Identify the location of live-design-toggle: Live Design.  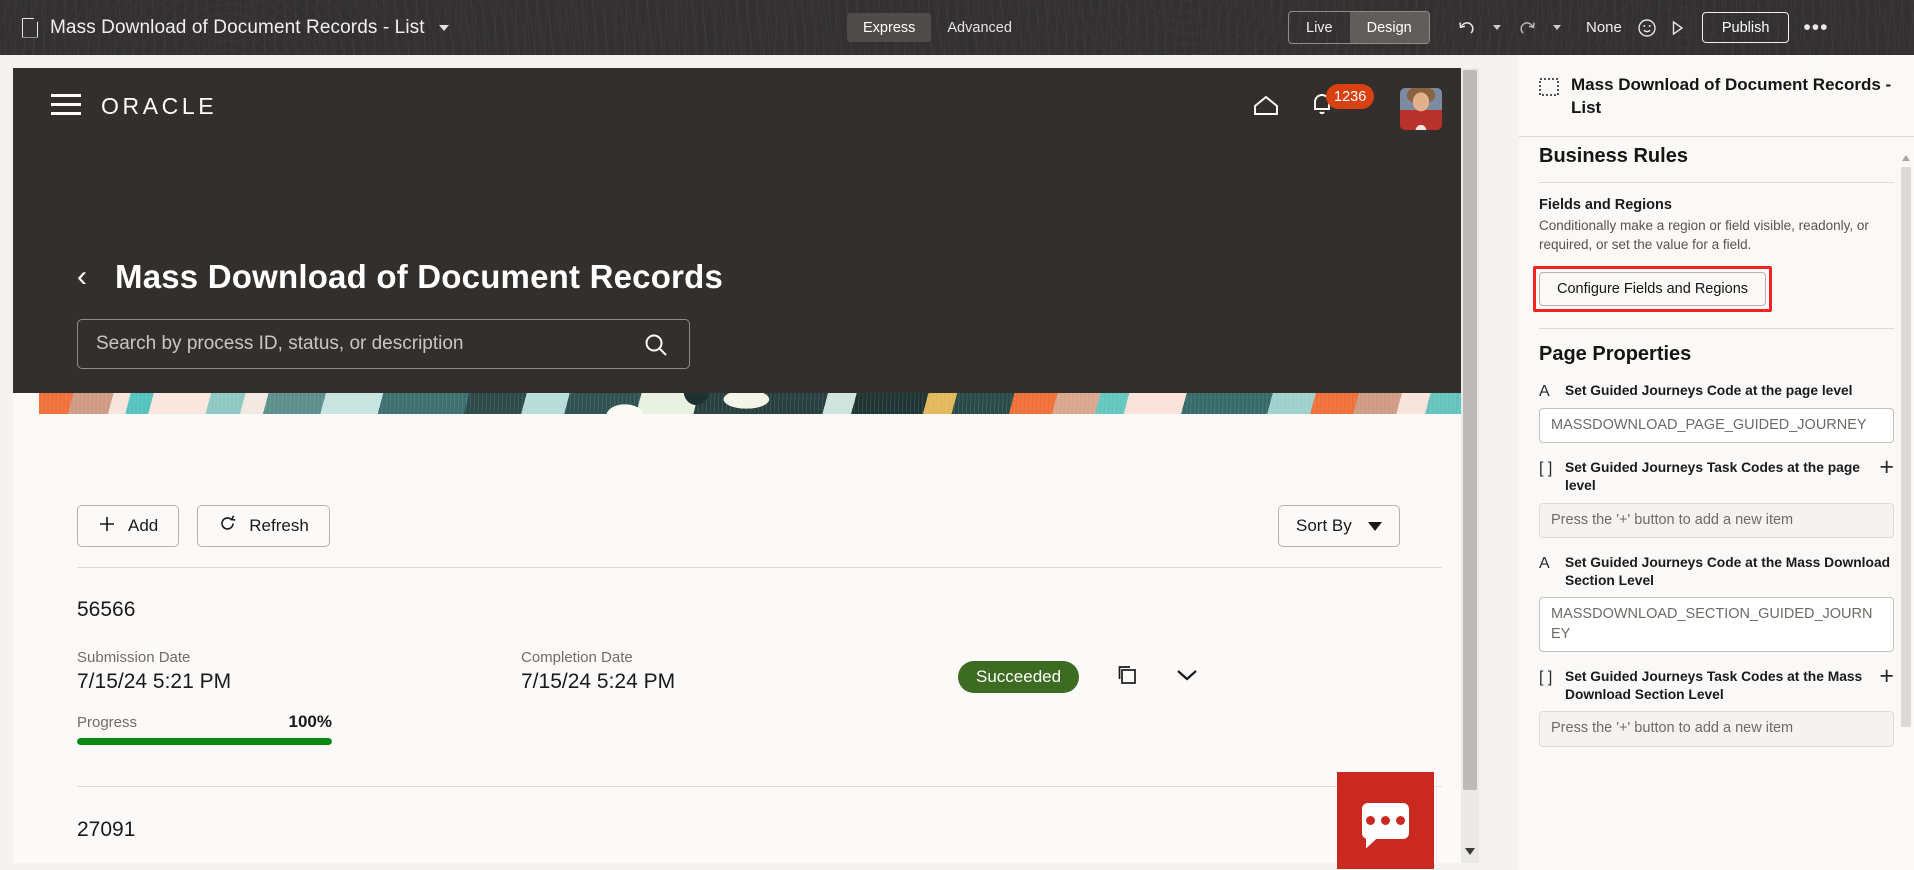
(1359, 27).